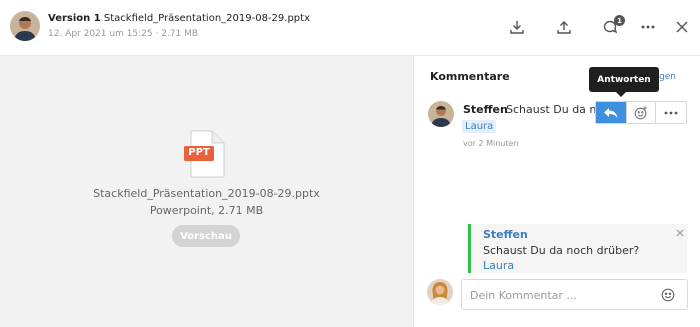 The height and width of the screenshot is (327, 700). I want to click on add-reaction-button, so click(642, 112).